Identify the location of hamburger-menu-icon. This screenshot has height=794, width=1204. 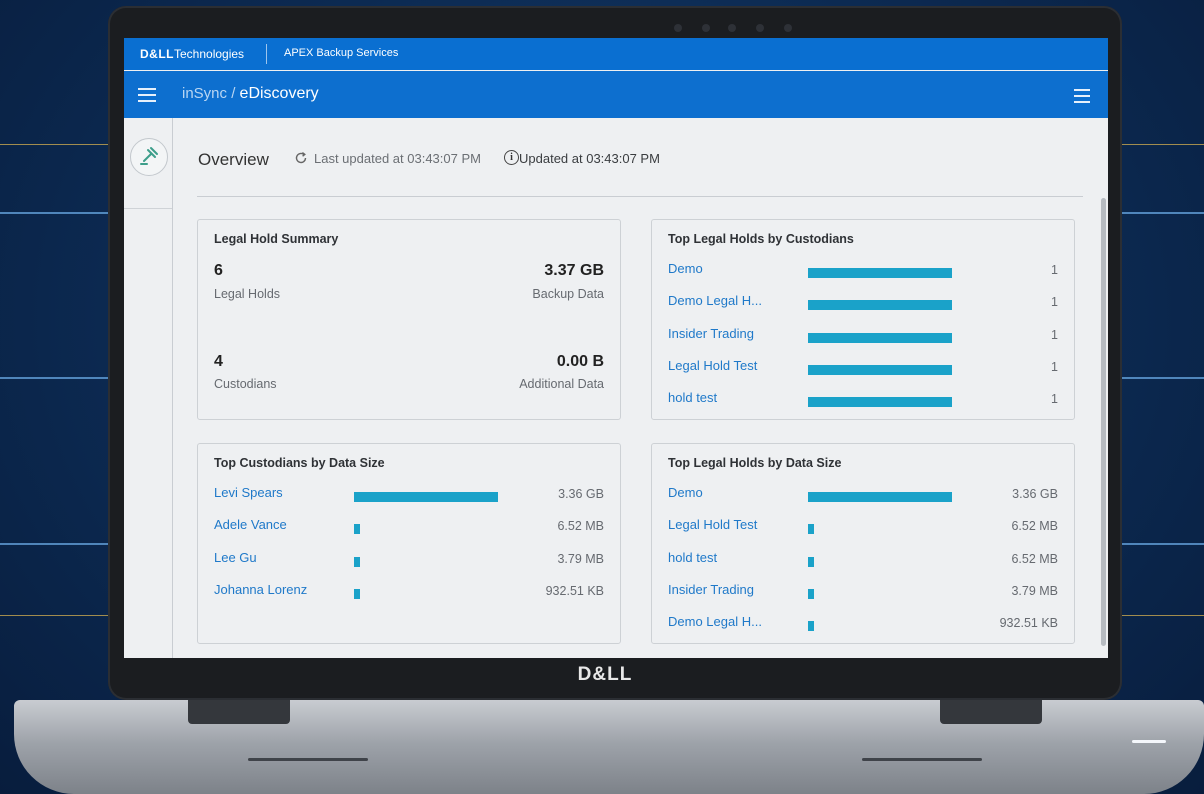
(147, 95).